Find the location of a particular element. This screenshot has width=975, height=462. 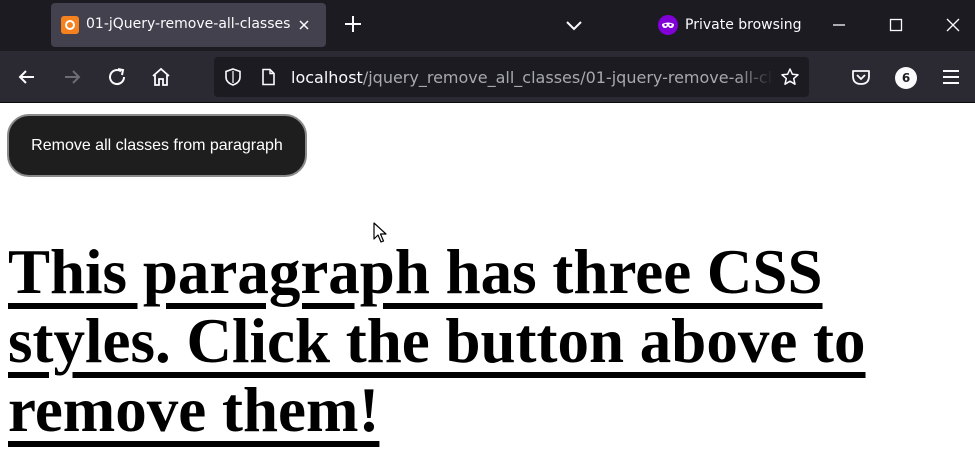

tab-active: 01-jQuery-remove-all-classes is located at coordinates (188, 25).